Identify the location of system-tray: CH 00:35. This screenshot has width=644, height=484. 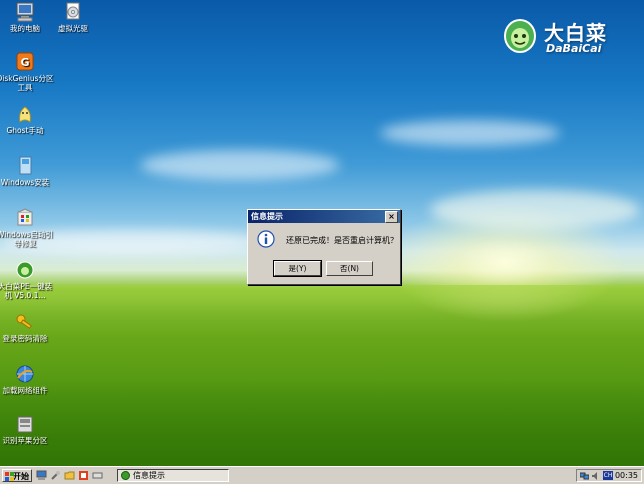
(609, 475).